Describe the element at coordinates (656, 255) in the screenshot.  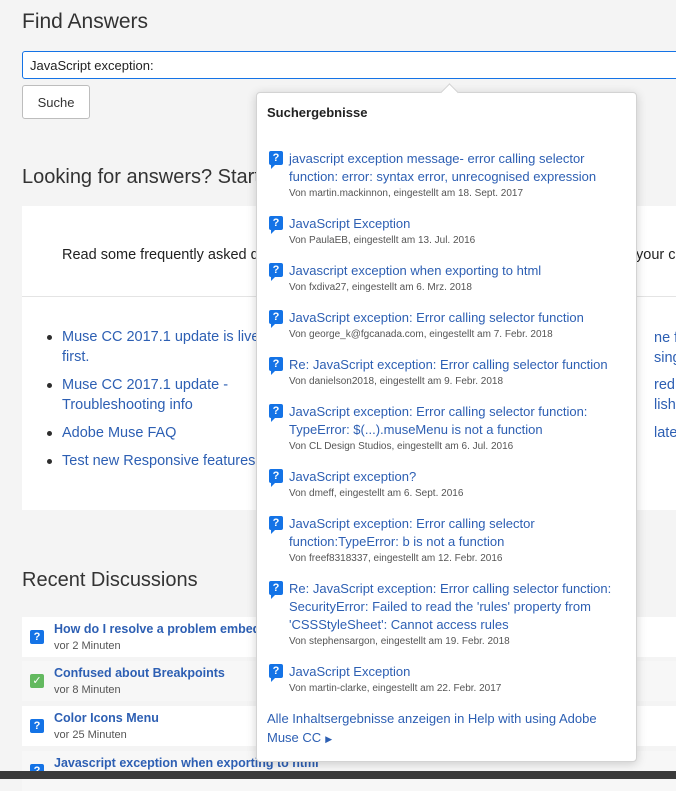
I see `faq-intro-text-right: your c` at that location.